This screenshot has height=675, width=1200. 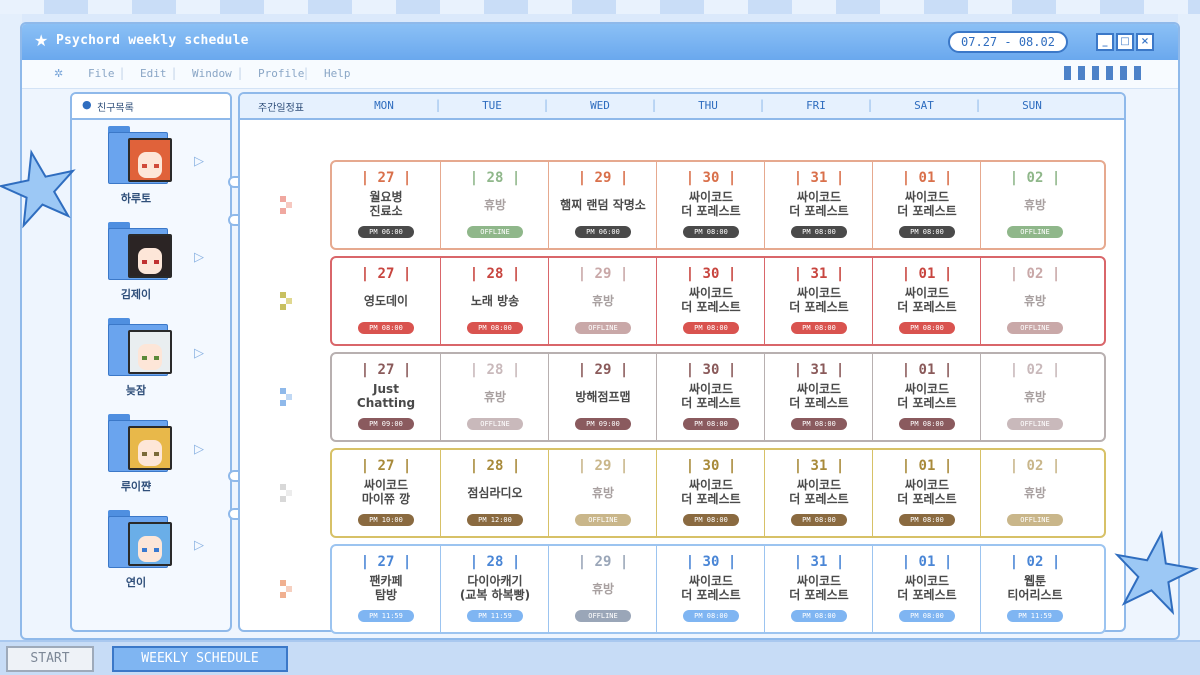 I want to click on schedule-cell: | 02 | 웹툰 티어리스트 PM 11:59, so click(x=1034, y=589).